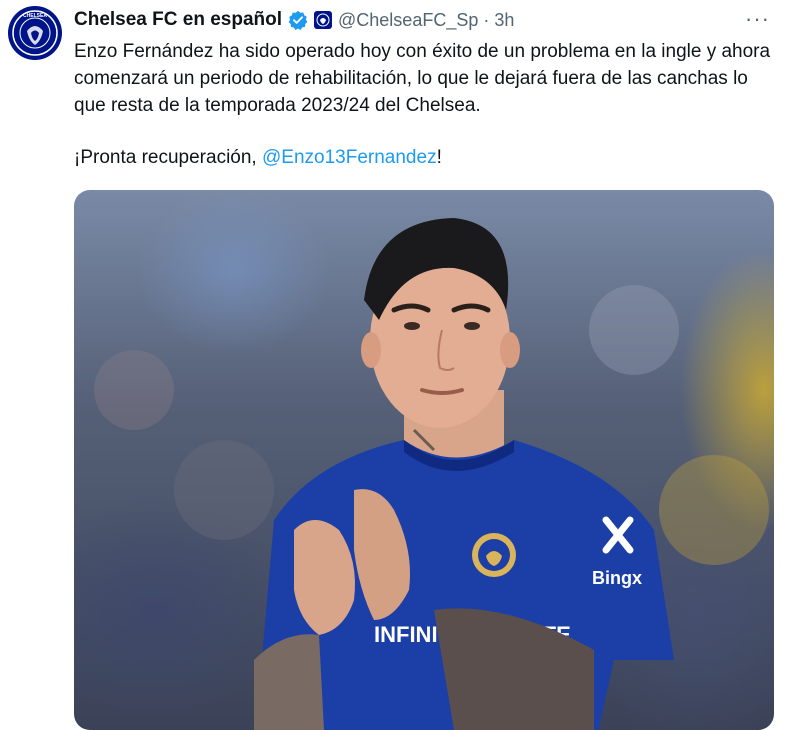  Describe the element at coordinates (349, 157) in the screenshot. I see `mention-link: @Enzo13Fernandez` at that location.